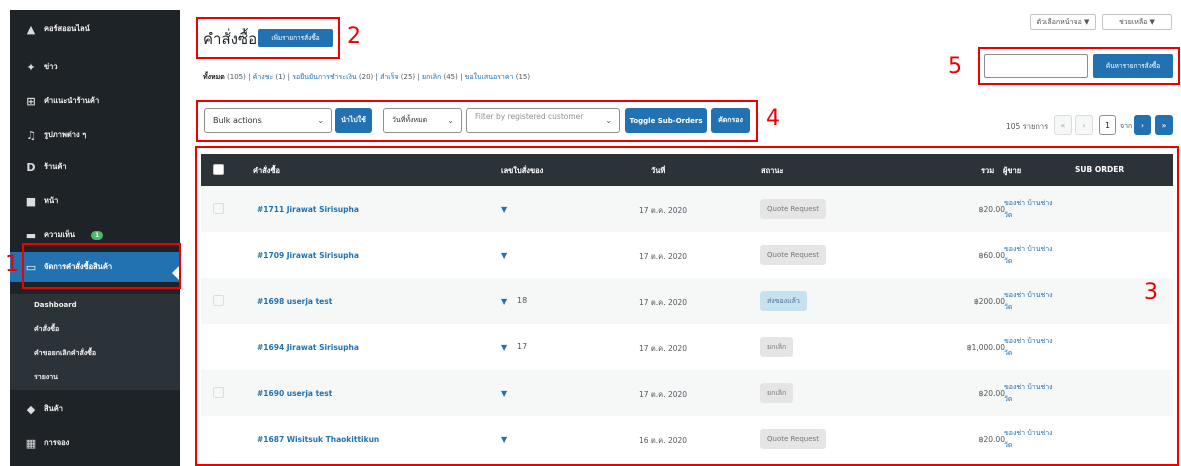 The width and height of the screenshot is (1181, 466). Describe the element at coordinates (67, 28) in the screenshot. I see `sidebar-item-label: คอร์สออนไลน์` at that location.